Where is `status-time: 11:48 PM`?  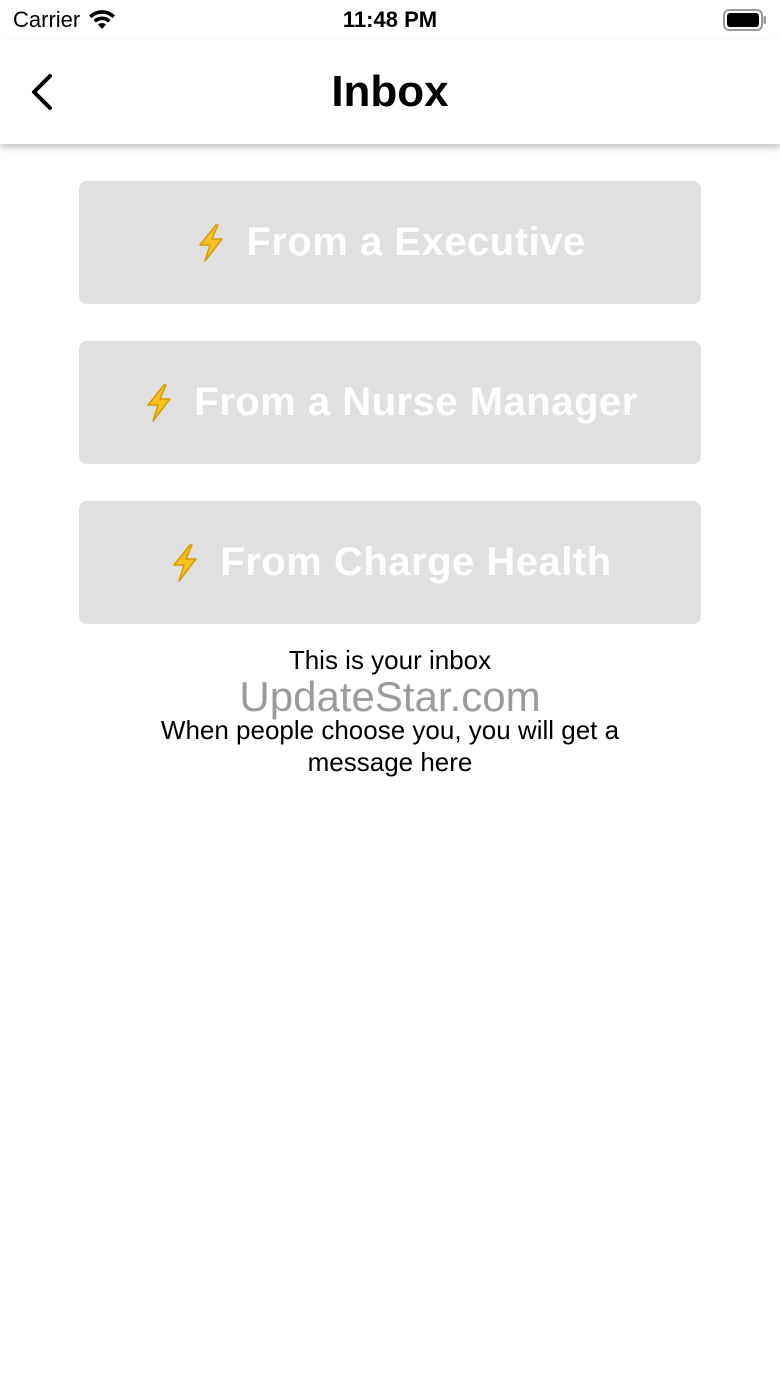
status-time: 11:48 PM is located at coordinates (390, 19).